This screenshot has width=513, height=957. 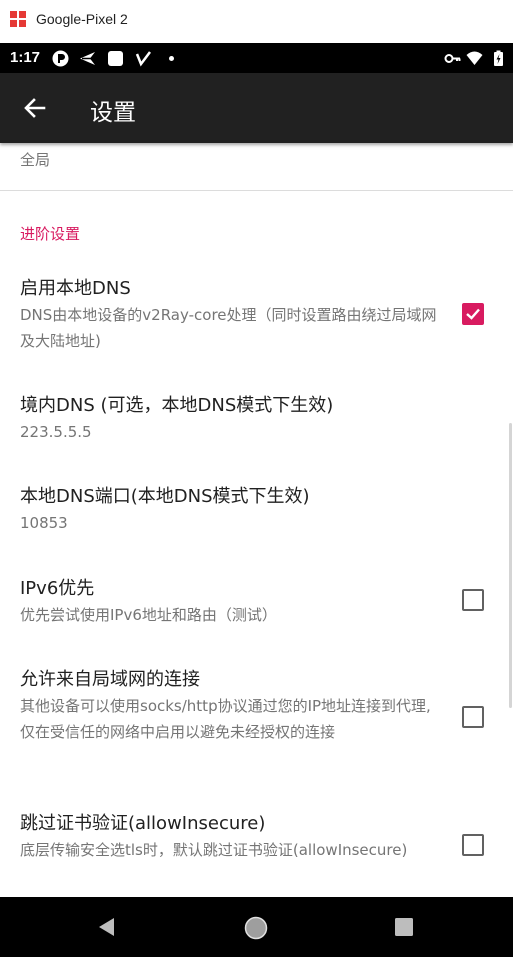 What do you see at coordinates (404, 927) in the screenshot?
I see `recents-square-icon` at bounding box center [404, 927].